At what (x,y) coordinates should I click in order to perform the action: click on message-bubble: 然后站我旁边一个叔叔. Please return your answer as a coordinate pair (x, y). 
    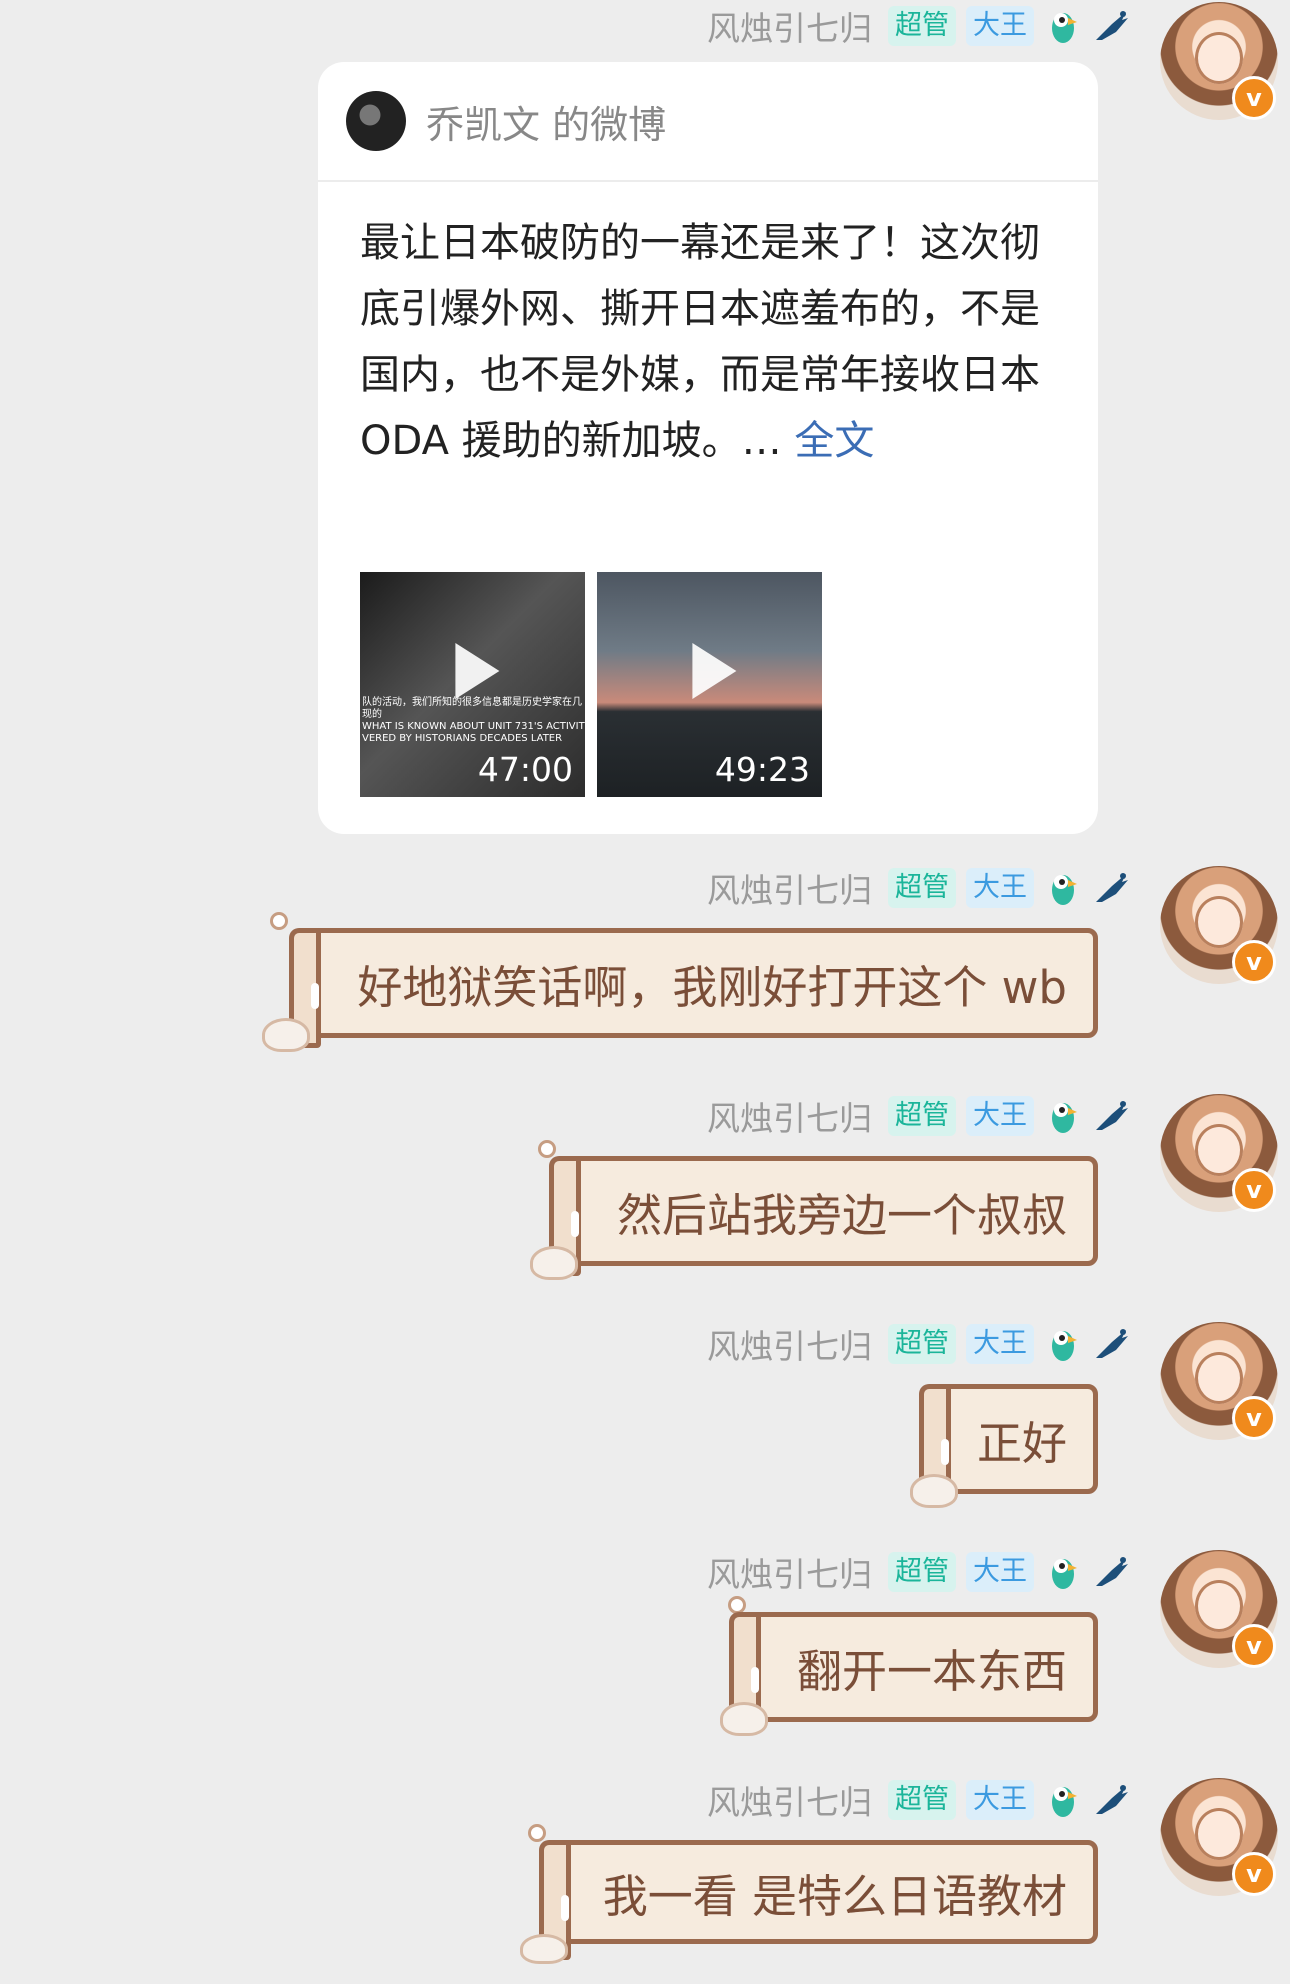
    Looking at the image, I should click on (823, 1216).